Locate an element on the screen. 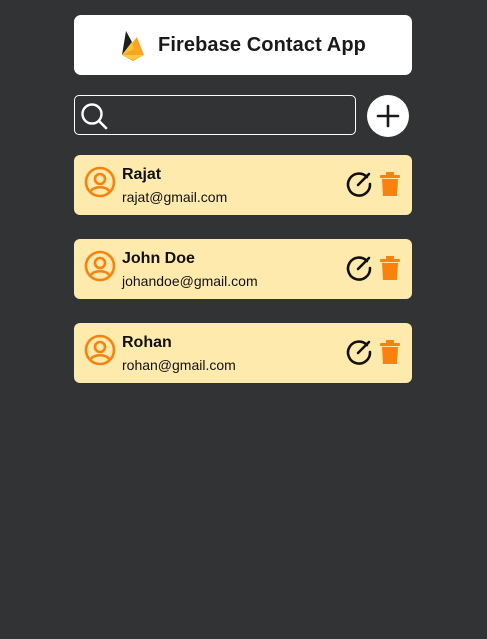 The width and height of the screenshot is (487, 639). plus-icon is located at coordinates (388, 116).